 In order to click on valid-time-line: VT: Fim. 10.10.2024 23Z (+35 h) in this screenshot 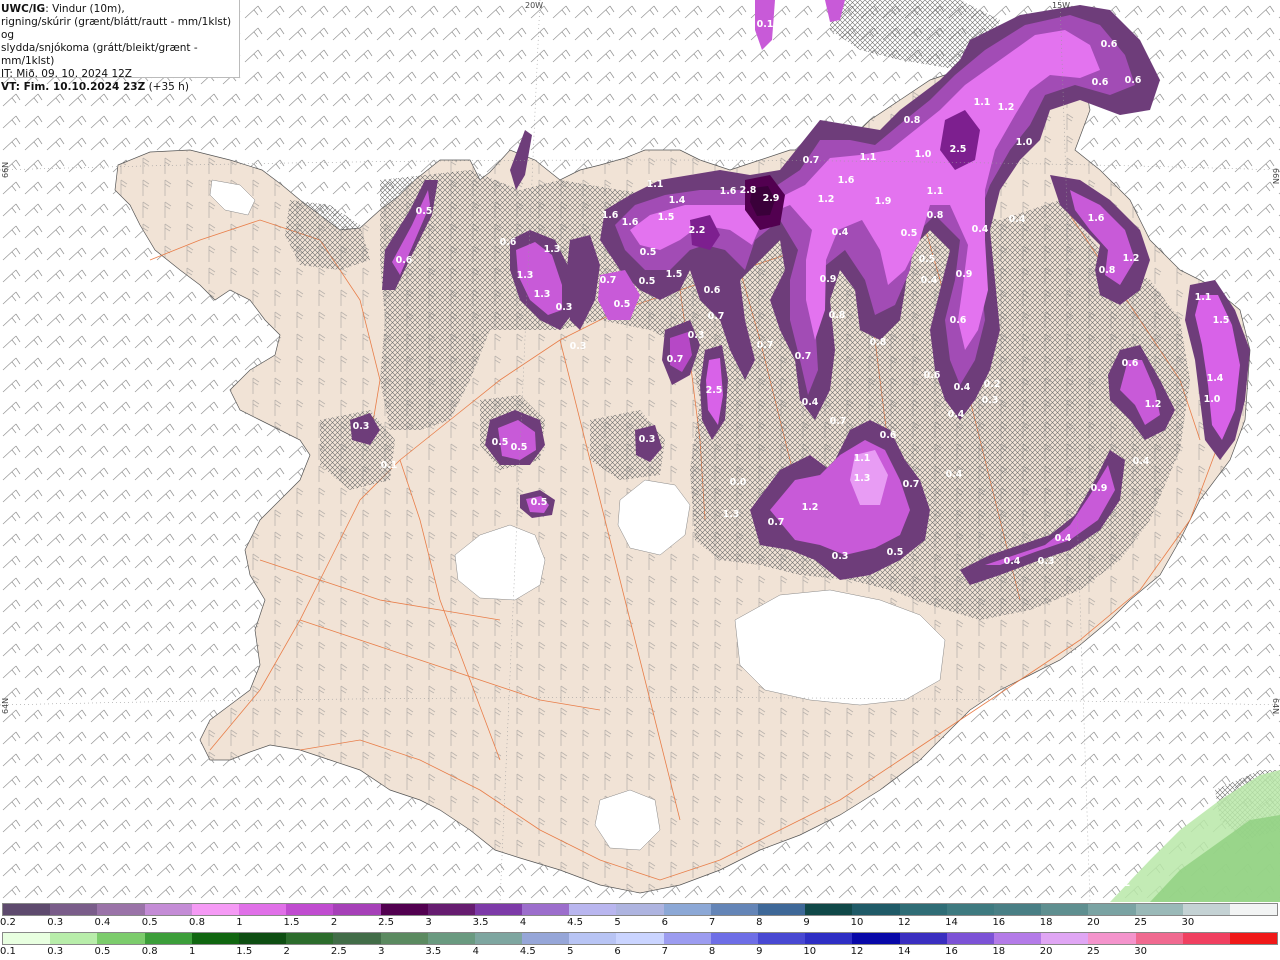, I will do `click(120, 87)`.